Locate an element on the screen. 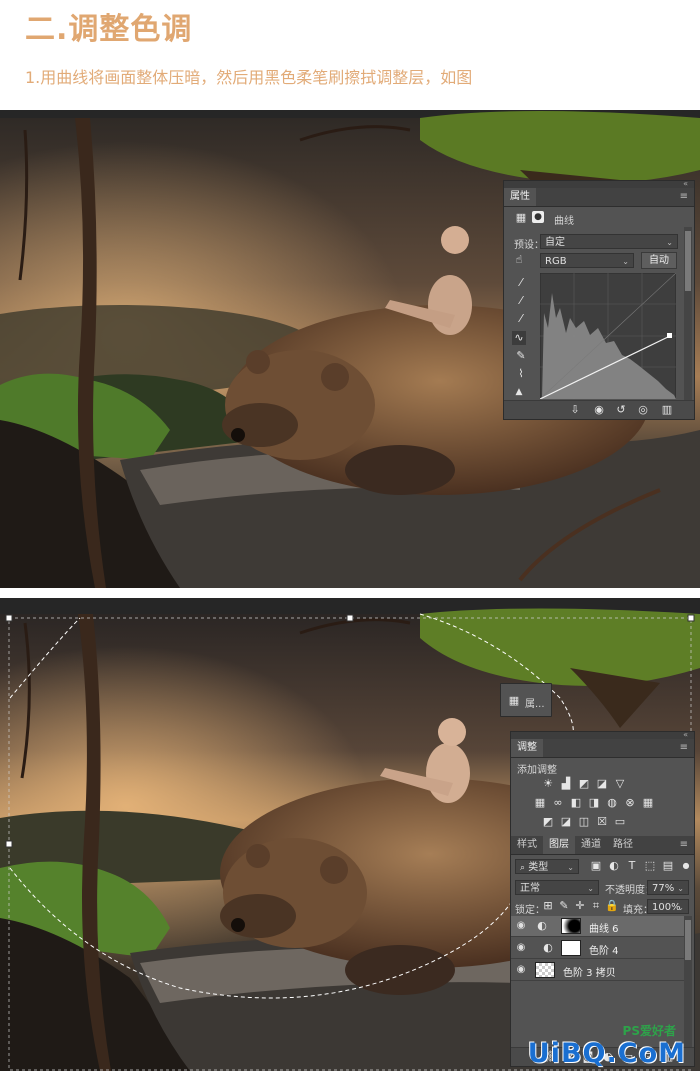 The width and height of the screenshot is (700, 1071). photo-filter-icon: ◍ is located at coordinates (612, 803).